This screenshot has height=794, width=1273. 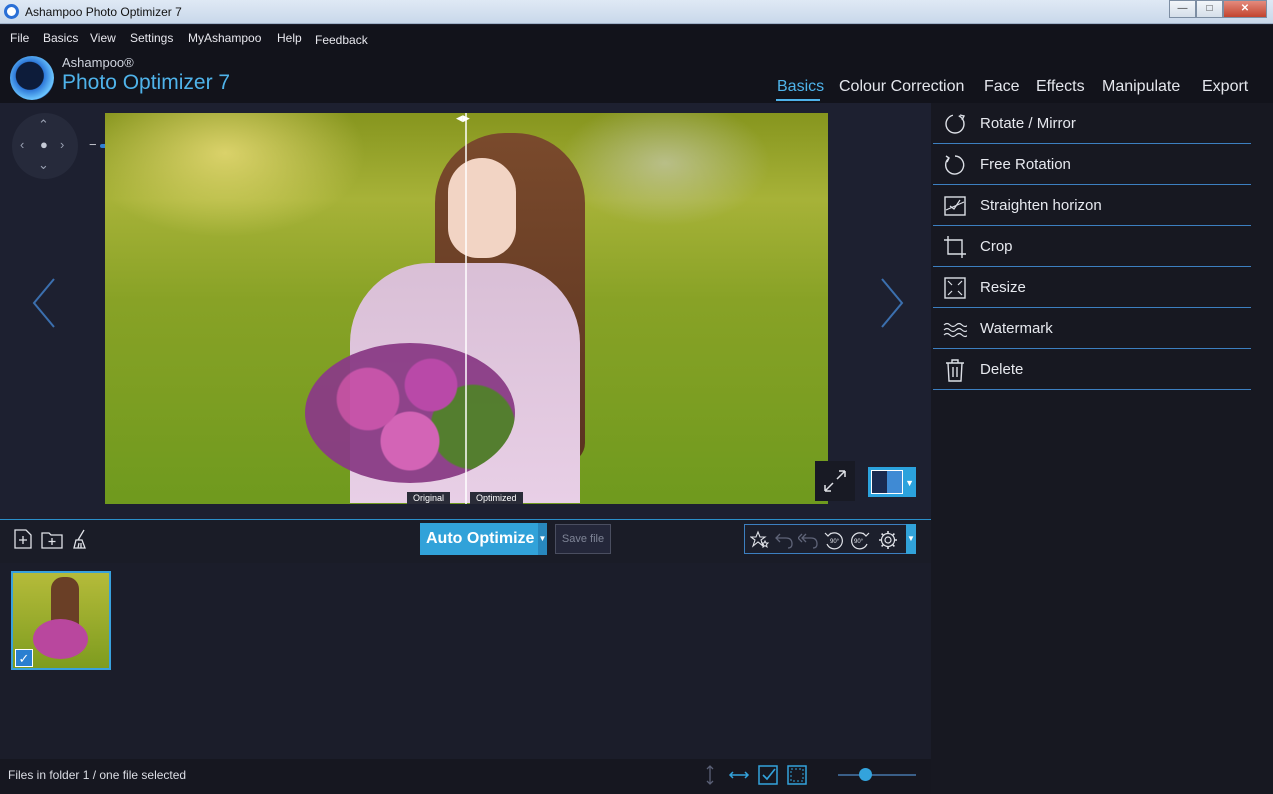 I want to click on previous-image-icon, so click(x=45, y=303).